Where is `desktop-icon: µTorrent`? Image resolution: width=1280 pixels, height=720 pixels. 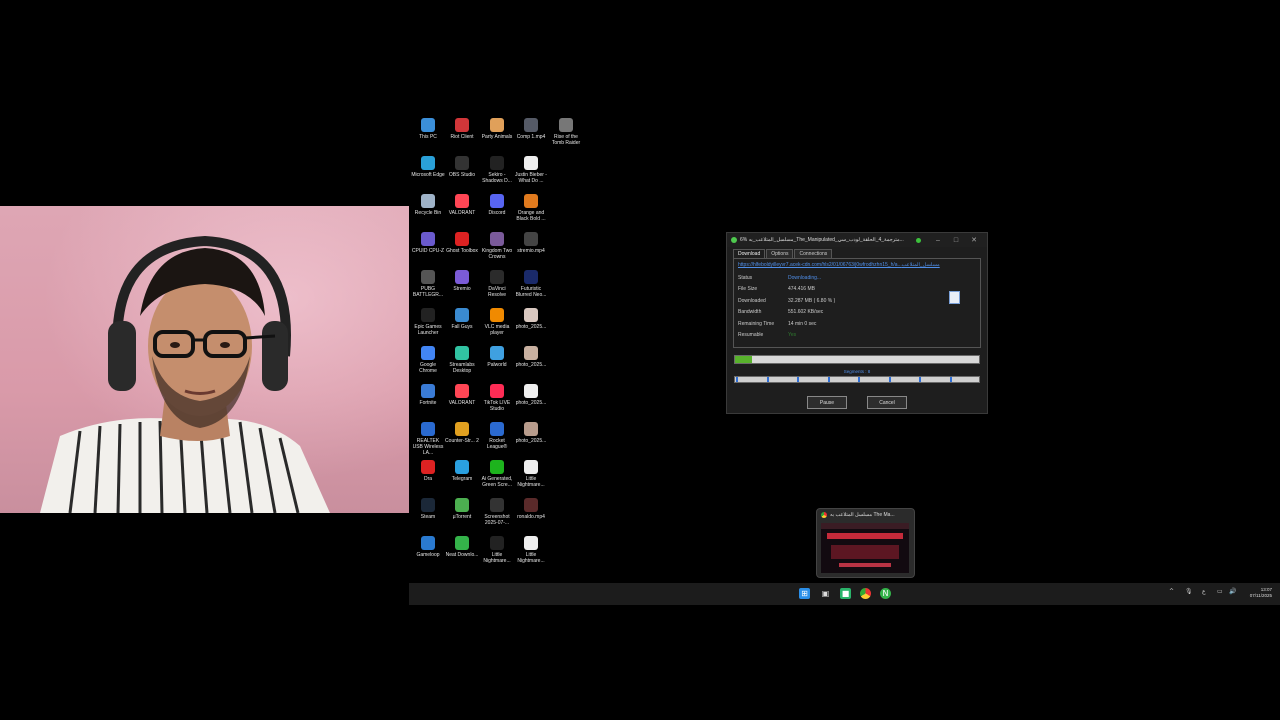
desktop-icon: µTorrent is located at coordinates (462, 509).